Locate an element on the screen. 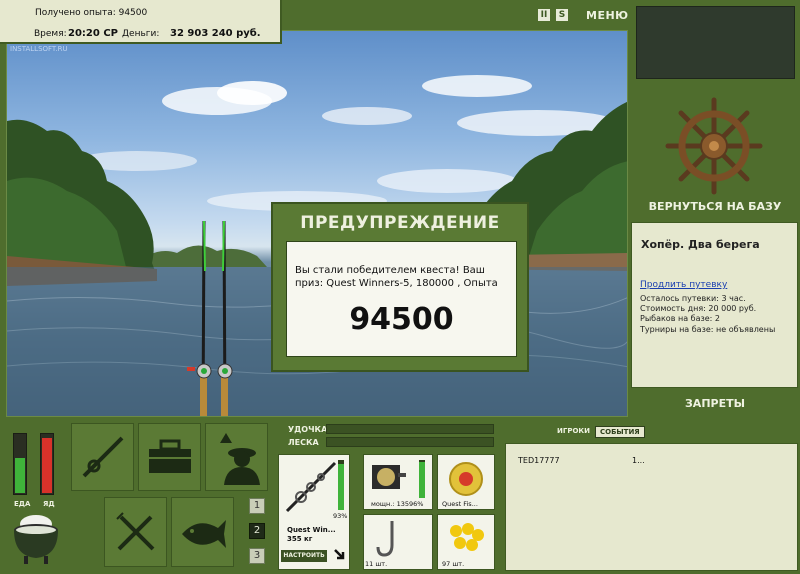  rod-name: Quest Win... 355 кг is located at coordinates (311, 535).